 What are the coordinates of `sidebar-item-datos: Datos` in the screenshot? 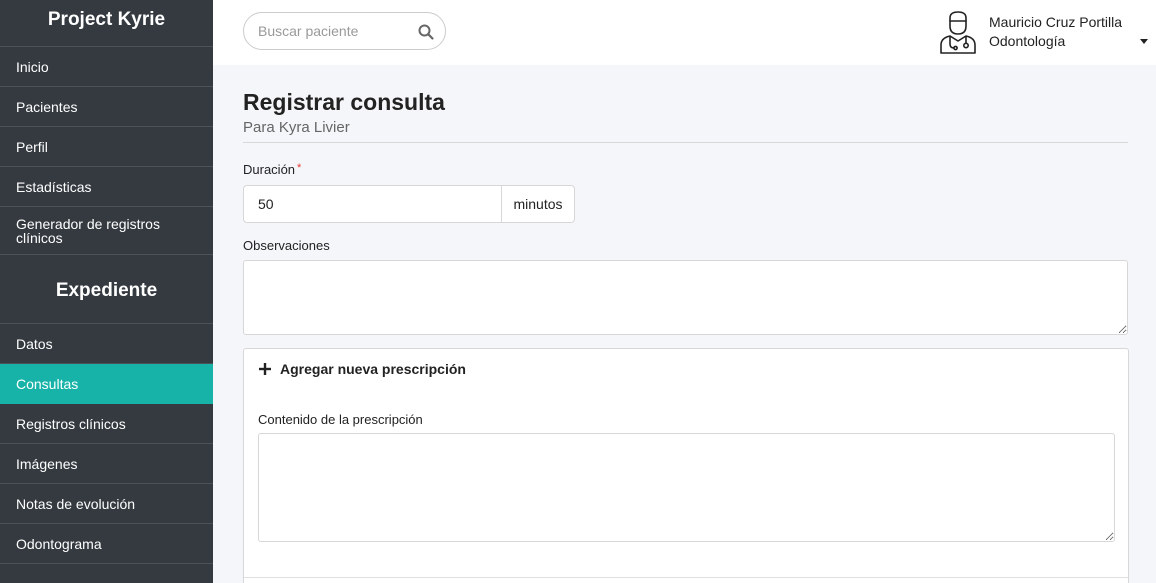 It's located at (106, 344).